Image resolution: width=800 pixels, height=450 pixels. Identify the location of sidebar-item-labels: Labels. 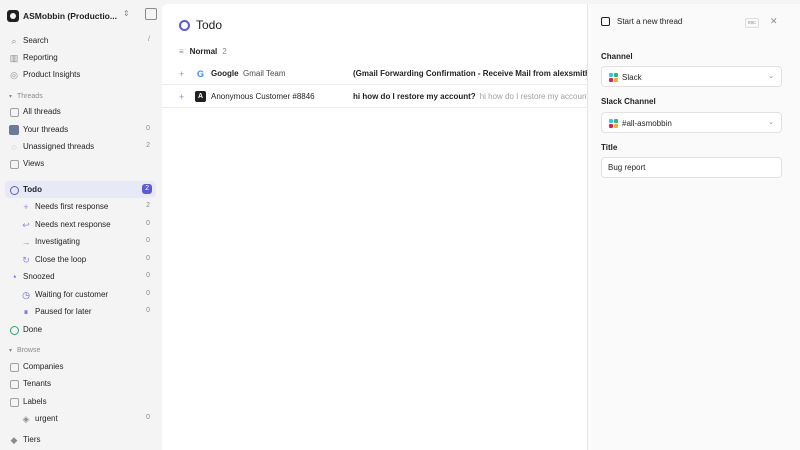
(80, 401).